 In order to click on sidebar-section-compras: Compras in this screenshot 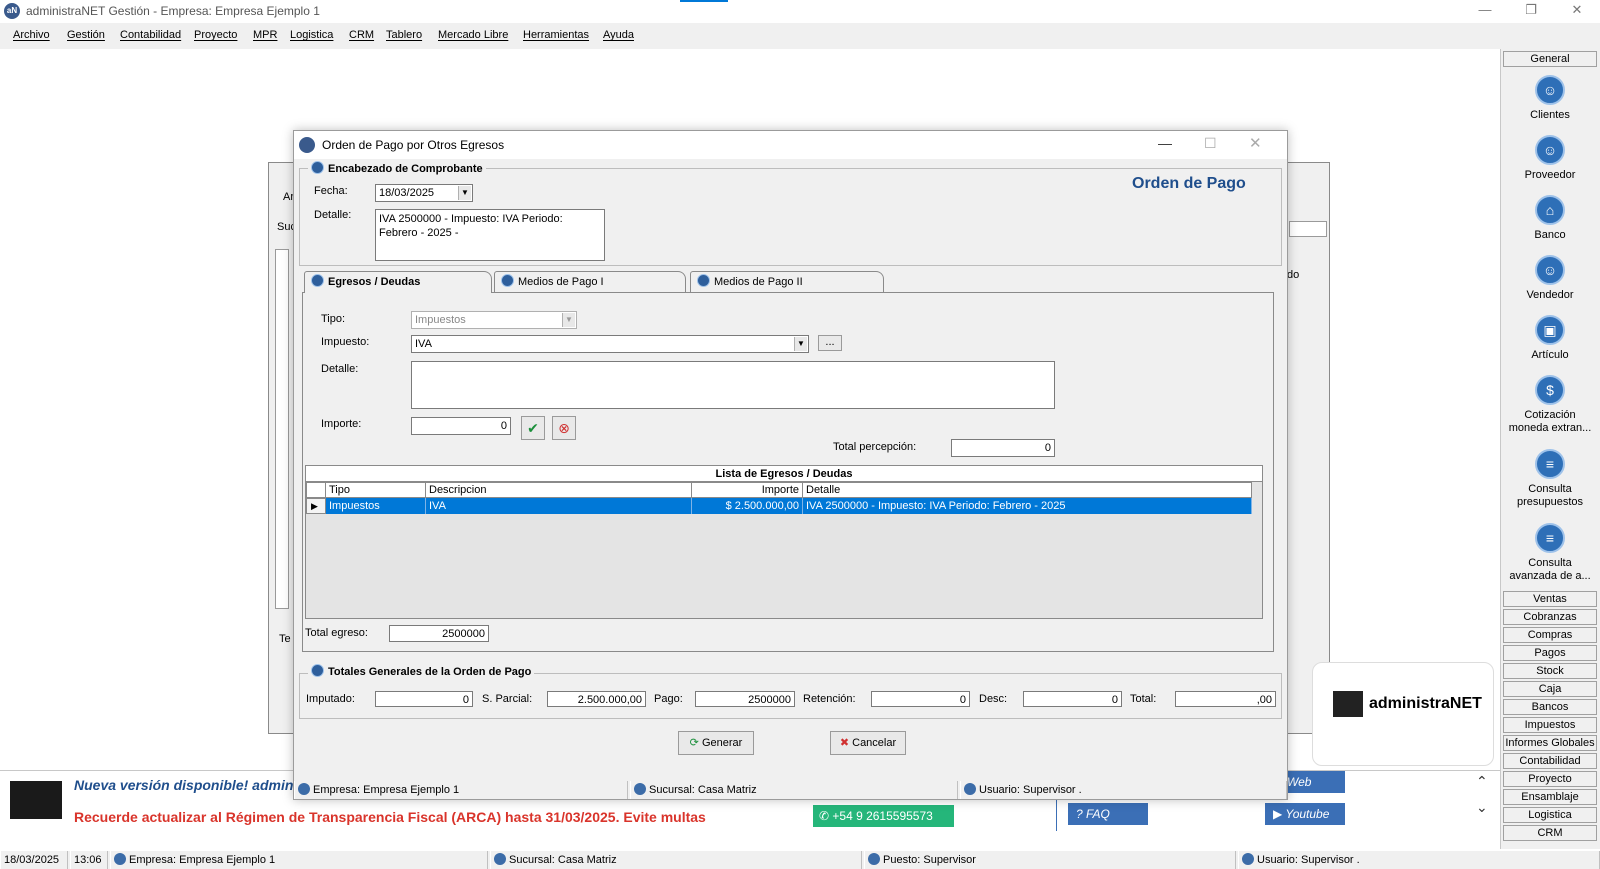, I will do `click(1550, 635)`.